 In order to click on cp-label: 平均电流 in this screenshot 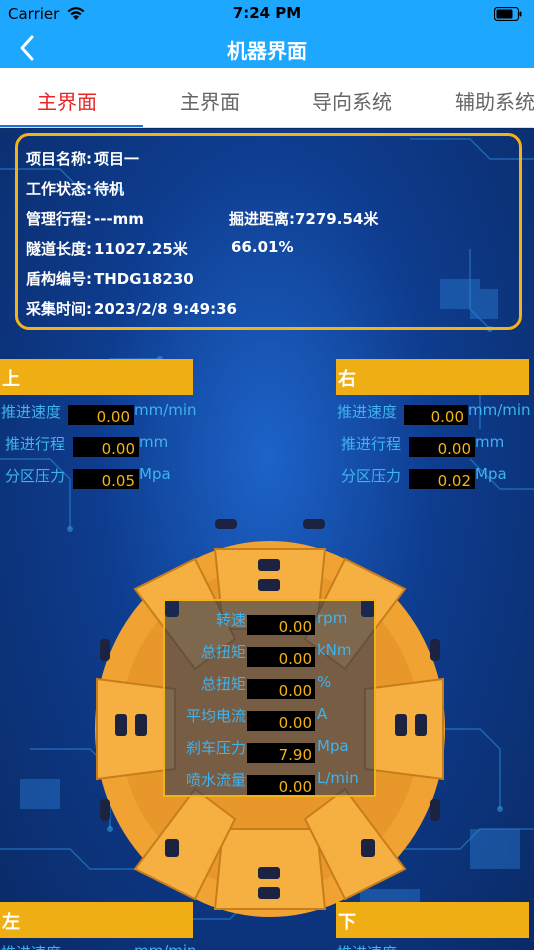, I will do `click(215, 716)`.